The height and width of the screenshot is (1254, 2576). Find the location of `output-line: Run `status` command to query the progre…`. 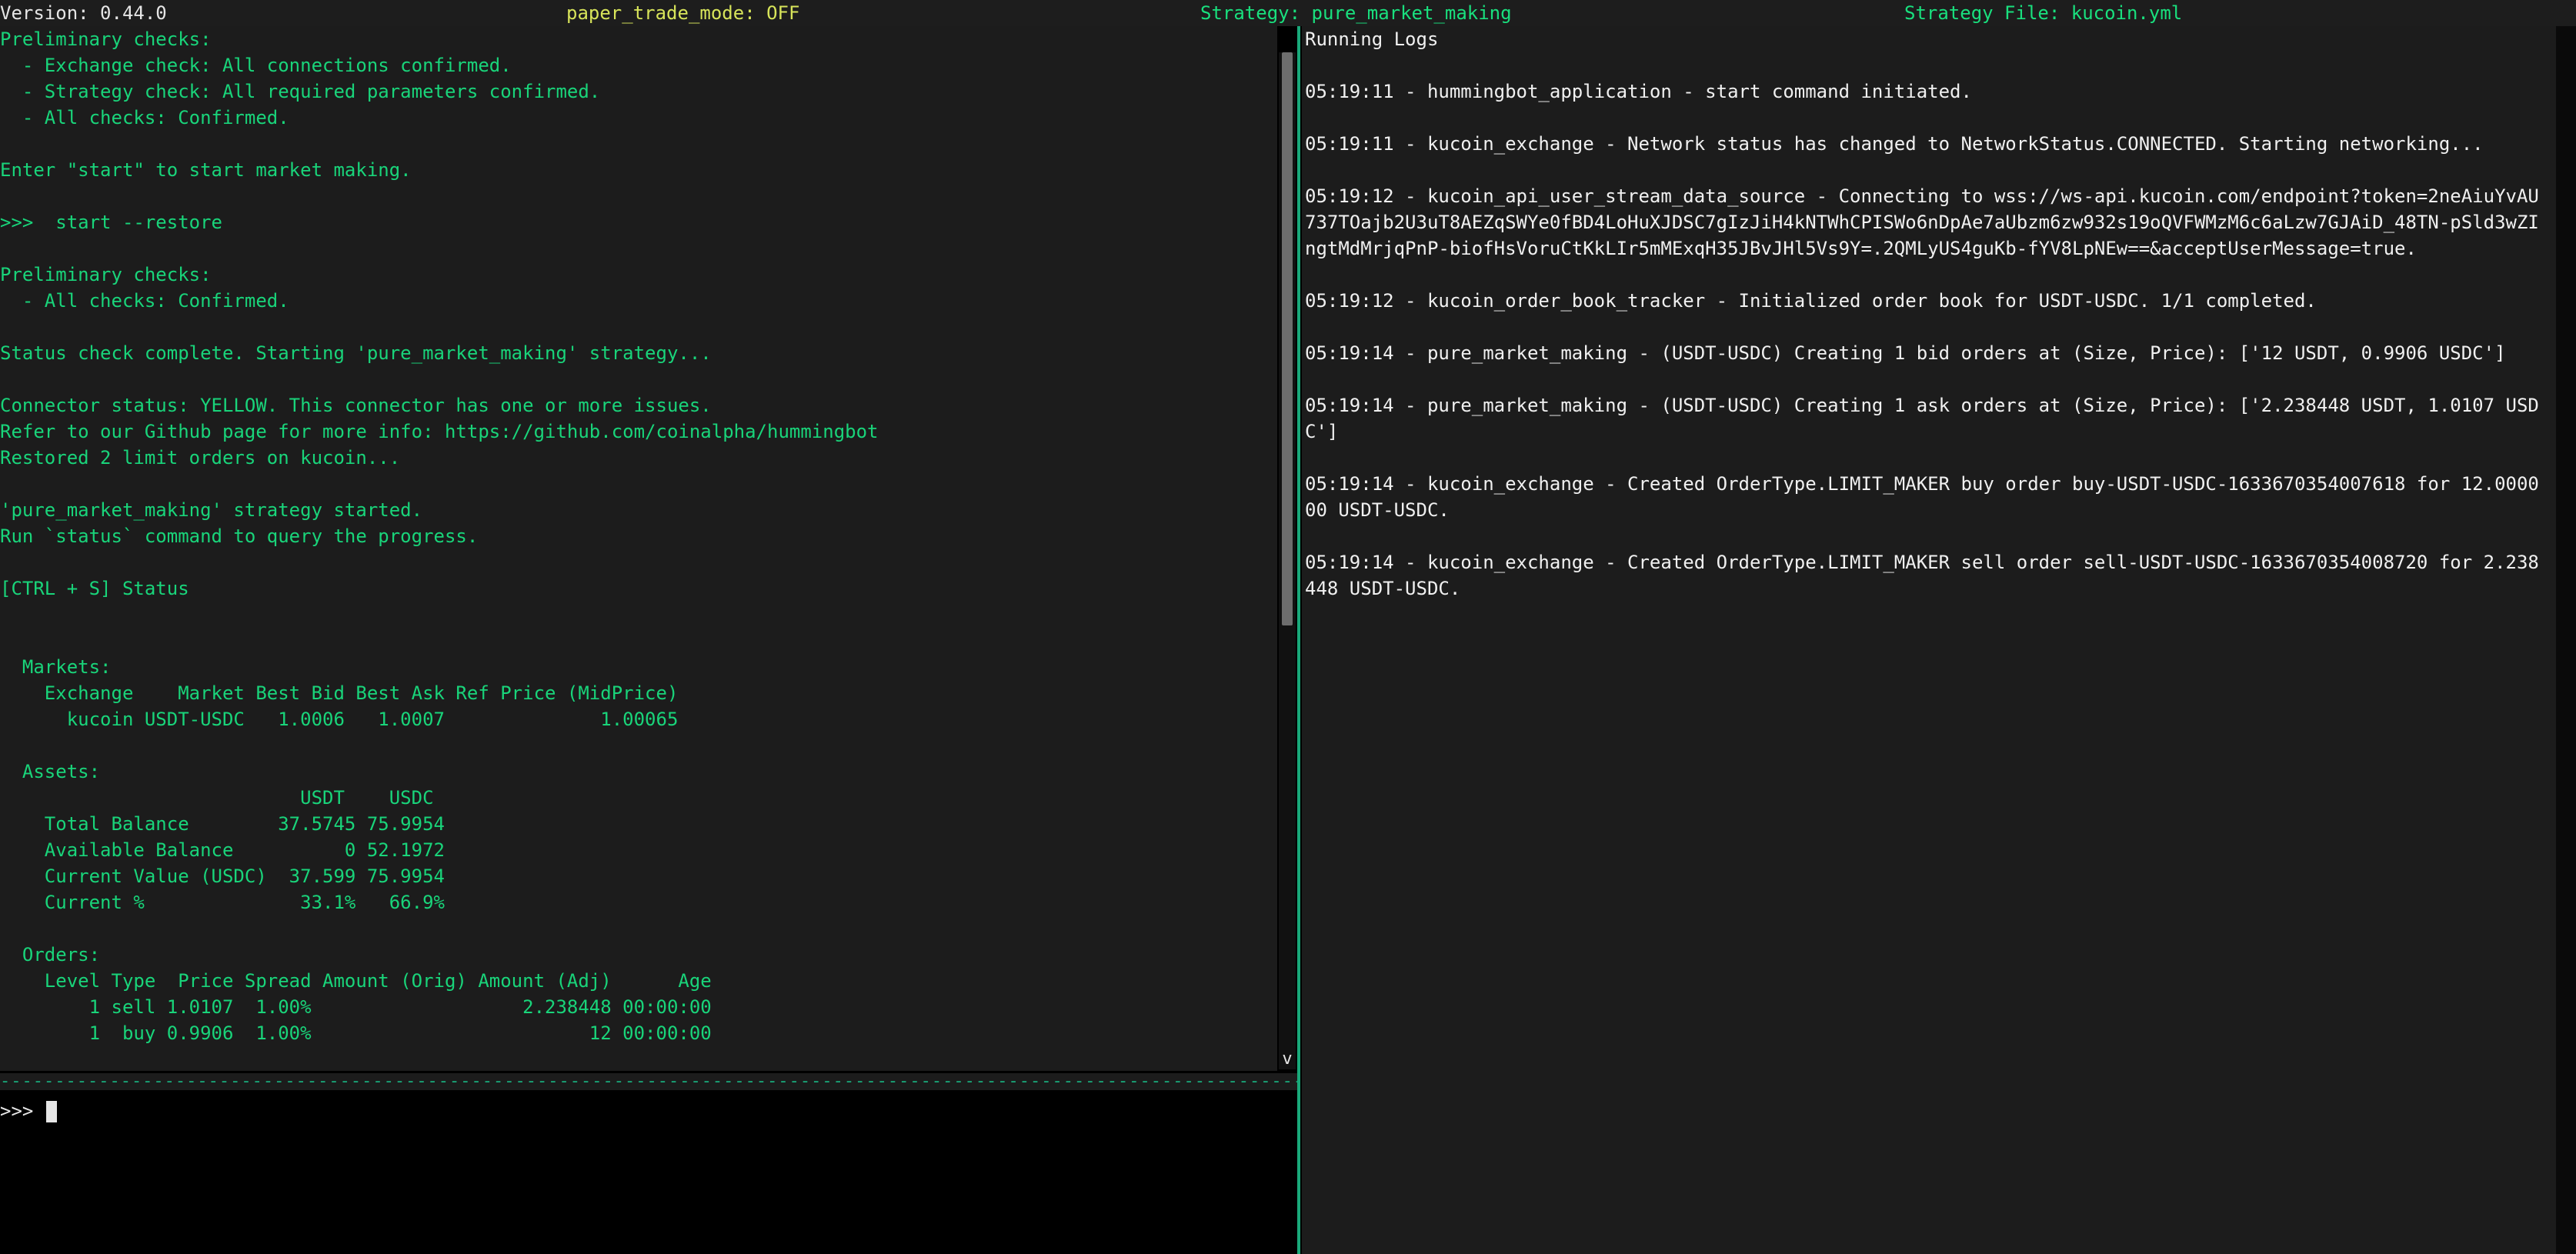

output-line: Run `status` command to query the progre… is located at coordinates (240, 536).